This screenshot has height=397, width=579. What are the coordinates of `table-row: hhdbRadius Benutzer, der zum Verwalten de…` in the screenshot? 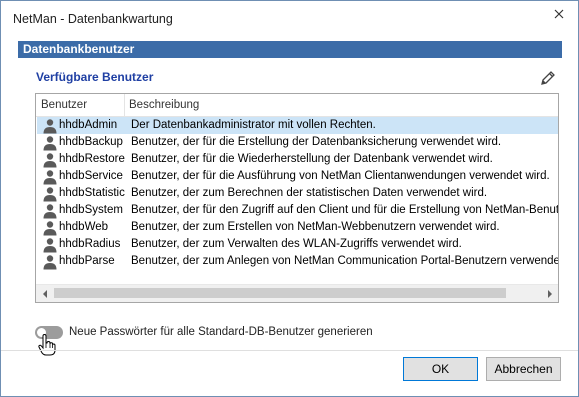 It's located at (297, 244).